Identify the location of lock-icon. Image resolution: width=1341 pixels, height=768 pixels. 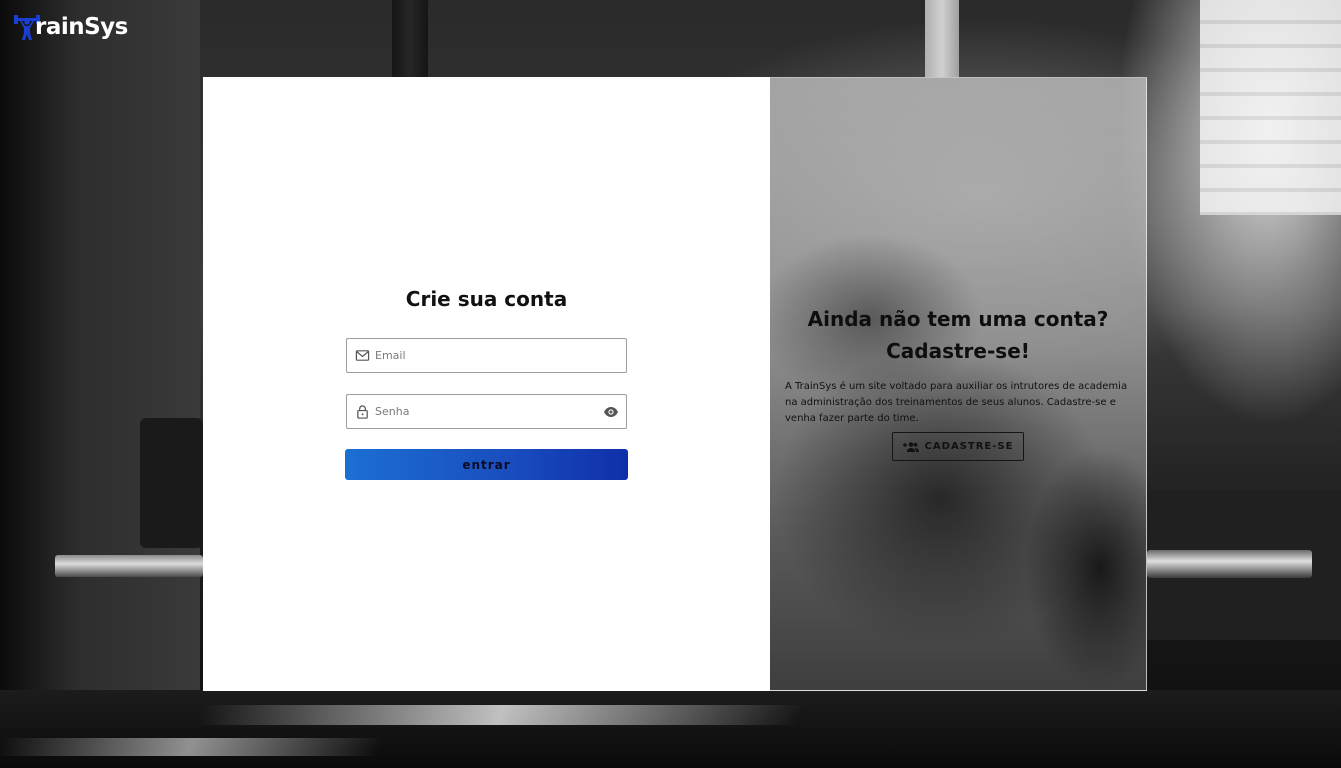
(362, 412).